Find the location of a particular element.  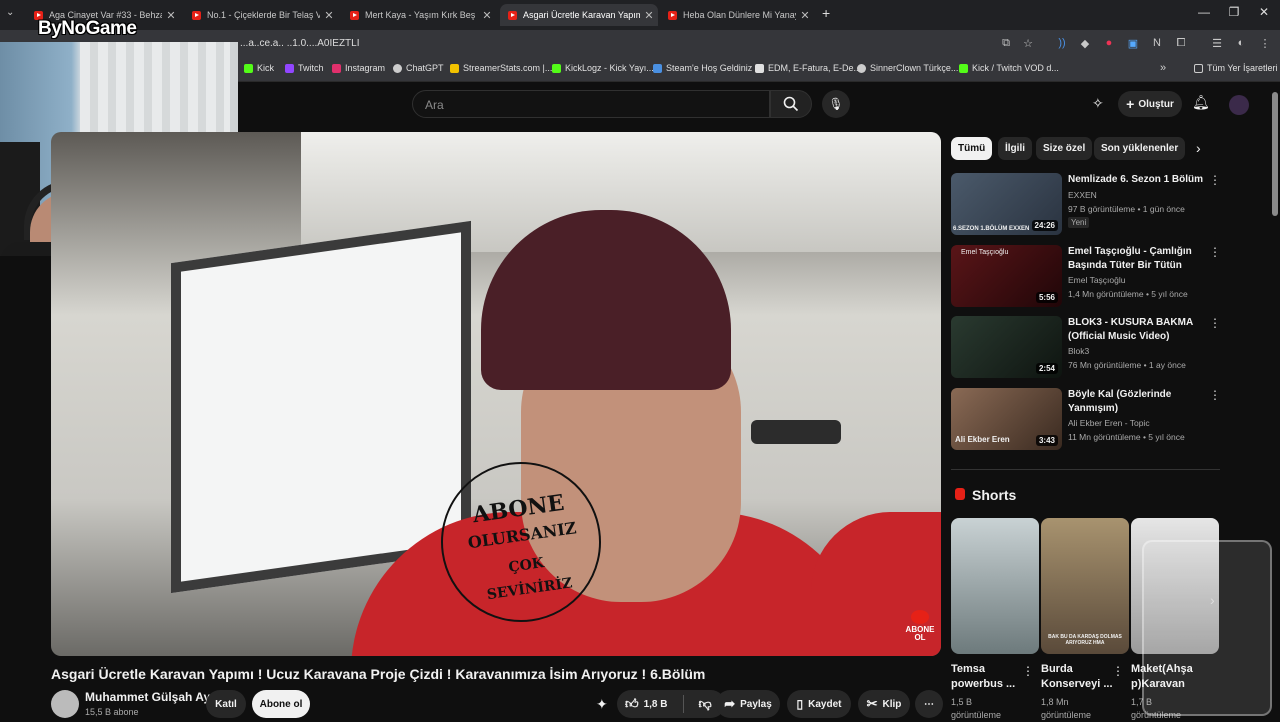

chip-related: İlgili is located at coordinates (1015, 148).